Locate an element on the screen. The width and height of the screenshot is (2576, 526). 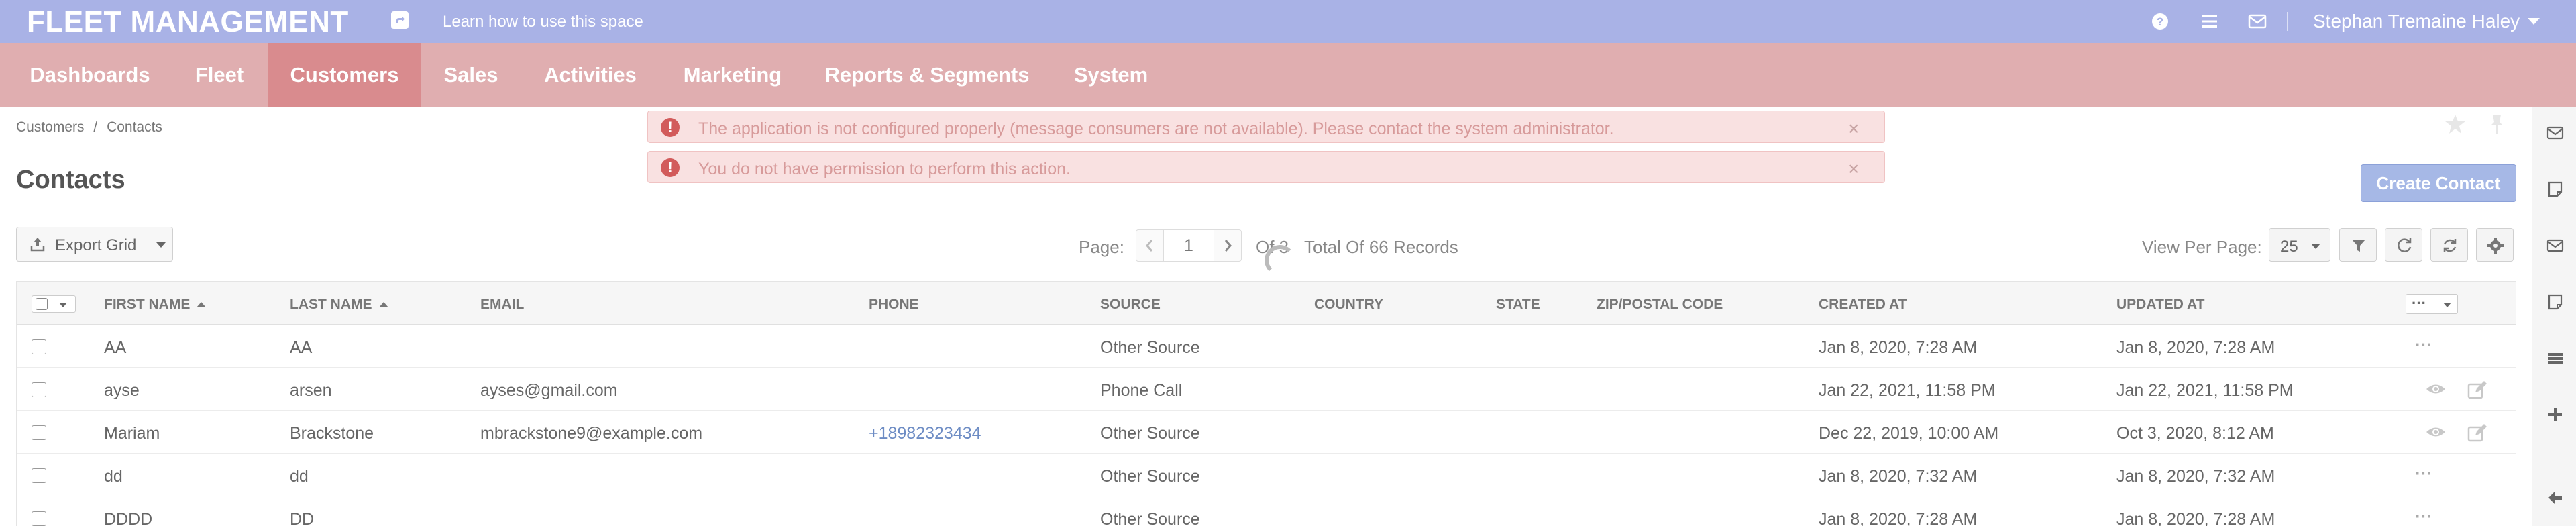
previous-page-button is located at coordinates (1150, 246).